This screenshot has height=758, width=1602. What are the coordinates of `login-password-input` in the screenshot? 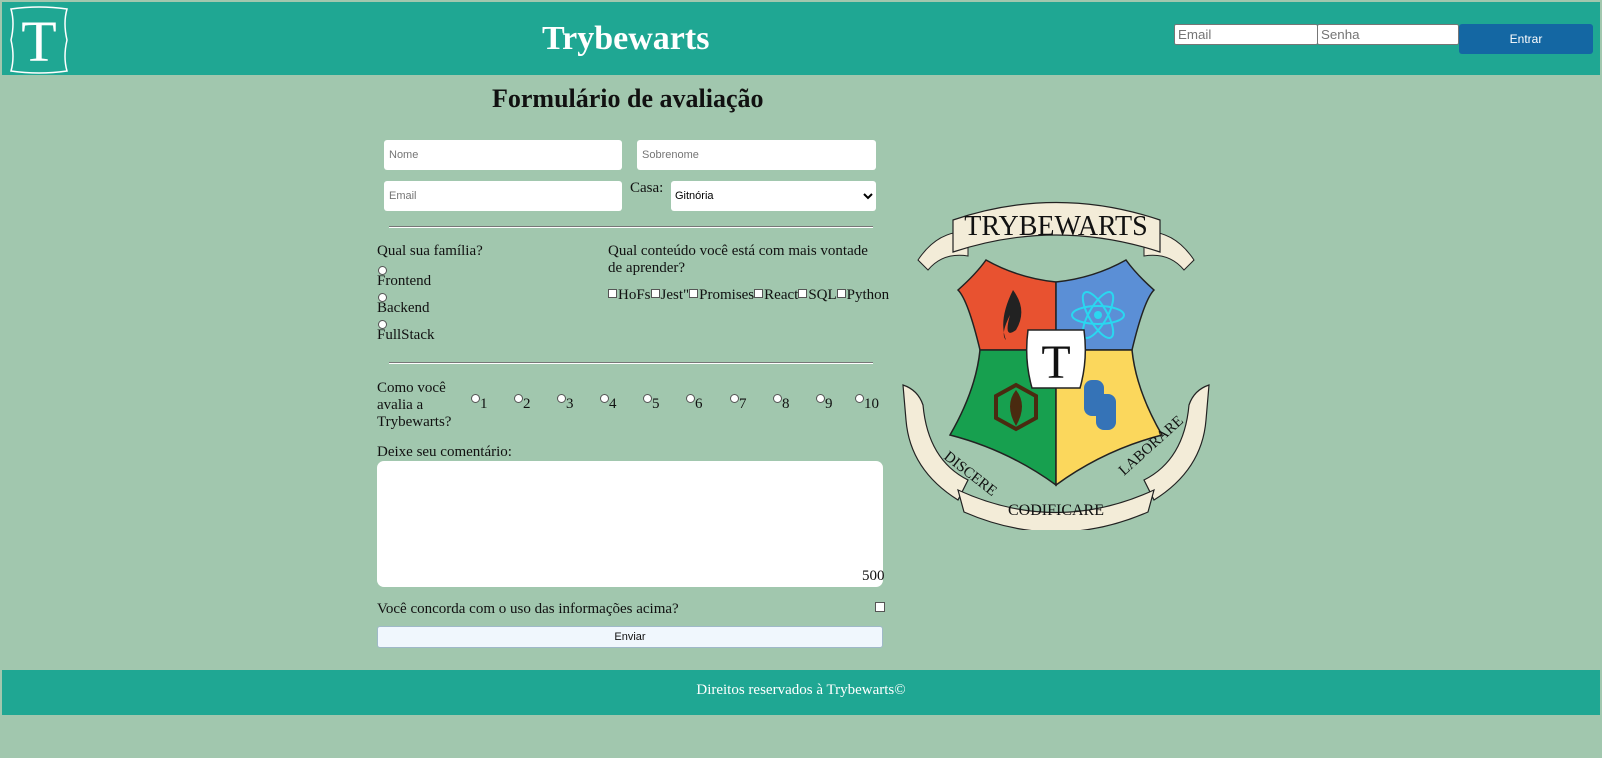 It's located at (1388, 34).